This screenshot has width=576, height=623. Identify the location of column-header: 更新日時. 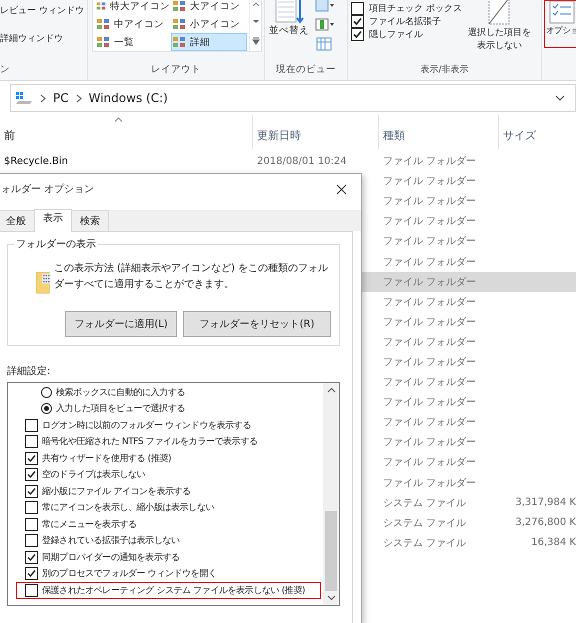
(316, 132).